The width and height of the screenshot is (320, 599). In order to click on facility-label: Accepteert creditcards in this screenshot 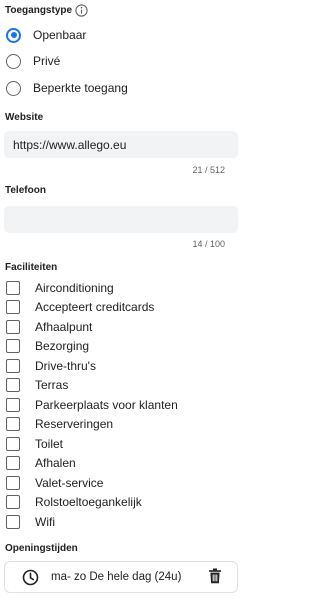, I will do `click(95, 307)`.